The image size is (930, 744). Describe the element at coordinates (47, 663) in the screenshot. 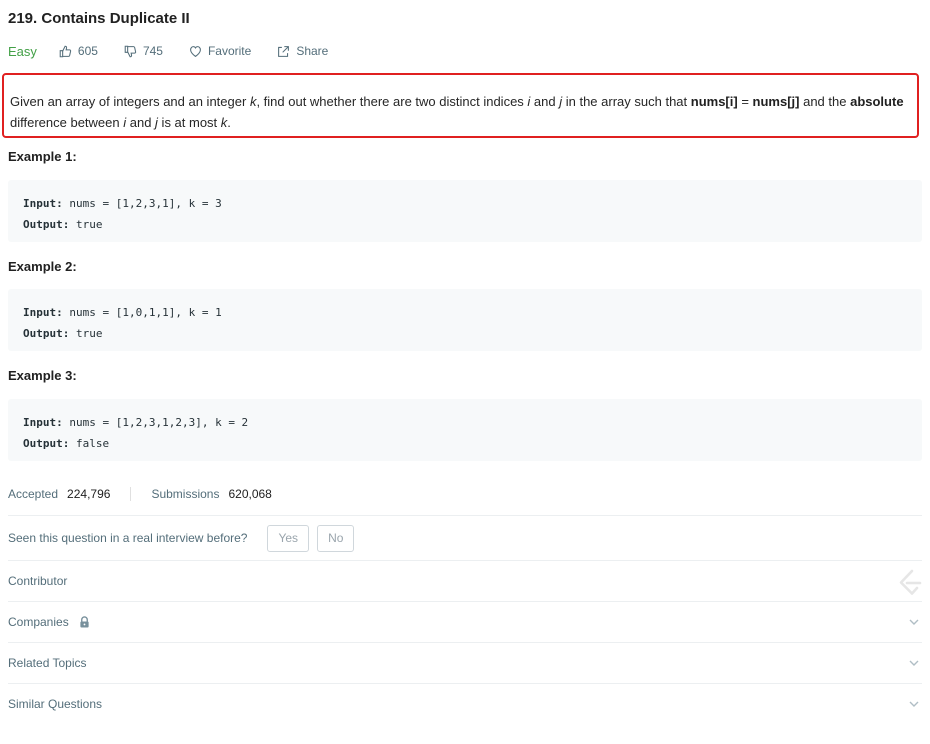

I see `related-topics-label: Related Topics` at that location.